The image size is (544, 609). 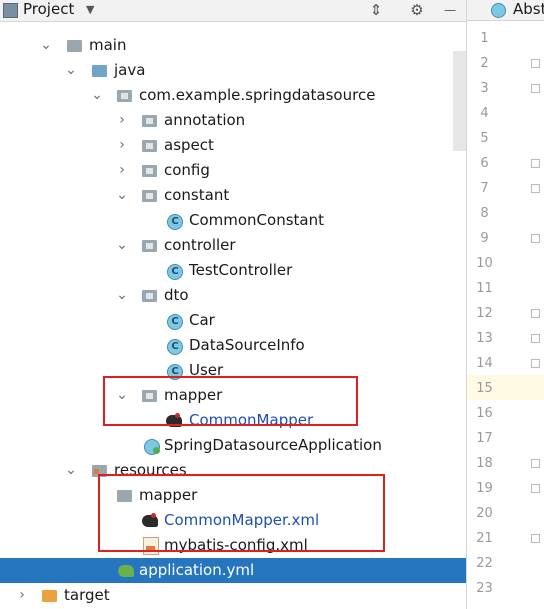 What do you see at coordinates (484, 588) in the screenshot?
I see `line-number: 23` at bounding box center [484, 588].